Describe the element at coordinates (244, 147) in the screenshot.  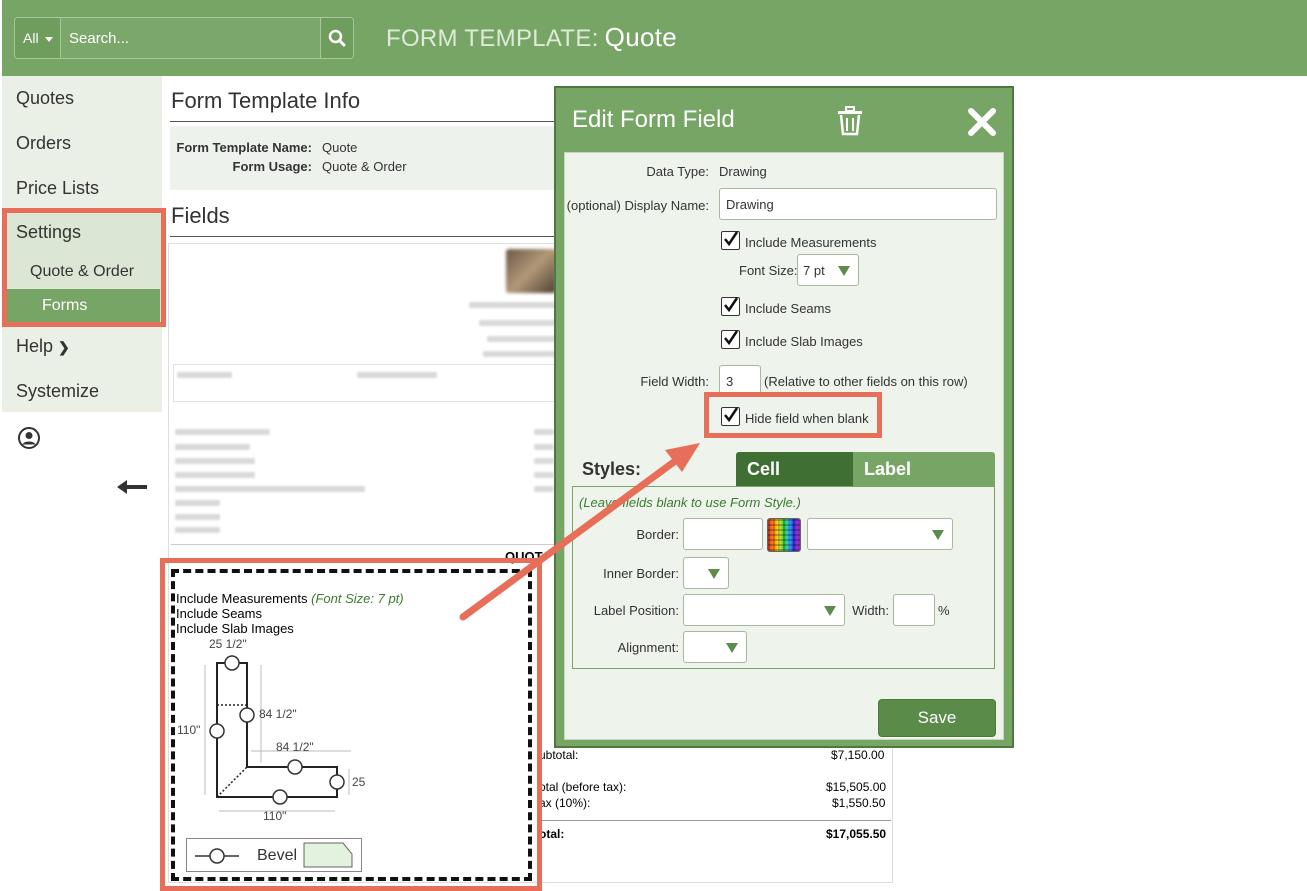
I see `template-name-label: Form Template Name:` at that location.